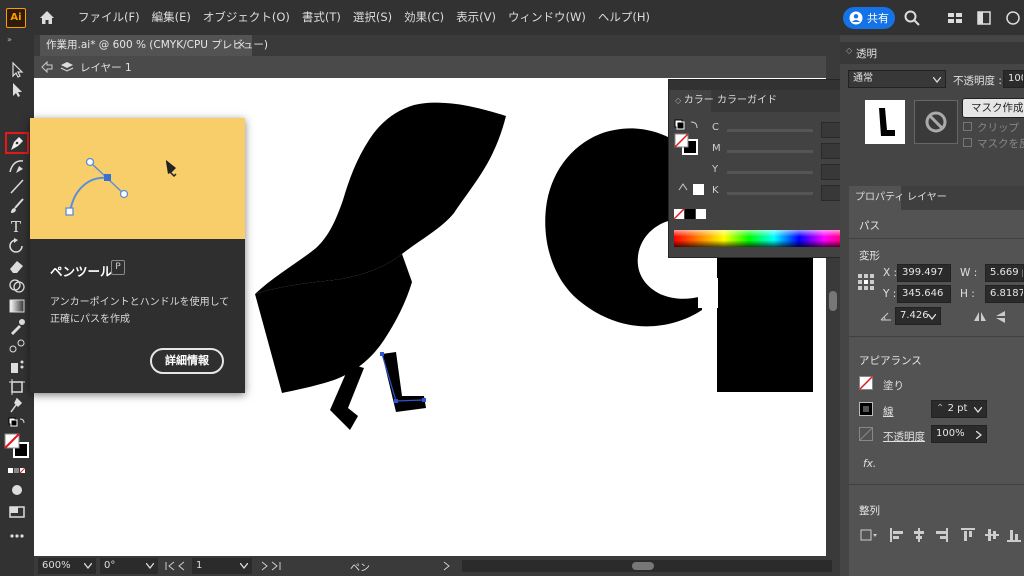 Image resolution: width=1024 pixels, height=576 pixels. Describe the element at coordinates (924, 273) in the screenshot. I see `x-input: 399.497` at that location.